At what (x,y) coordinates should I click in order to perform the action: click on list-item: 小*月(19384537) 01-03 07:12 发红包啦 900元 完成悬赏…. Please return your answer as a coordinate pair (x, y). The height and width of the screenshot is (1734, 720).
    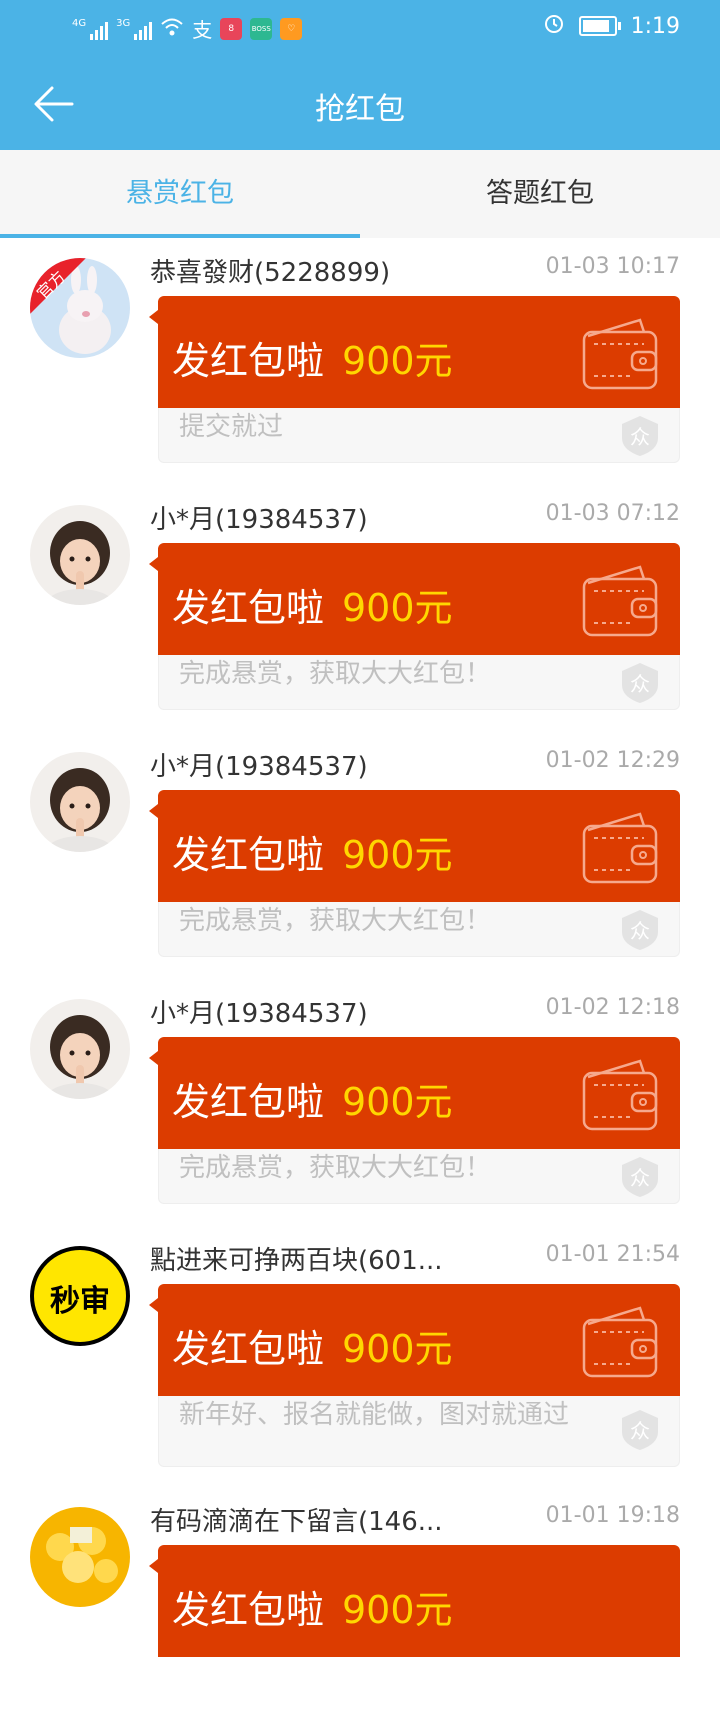
    Looking at the image, I should click on (360, 608).